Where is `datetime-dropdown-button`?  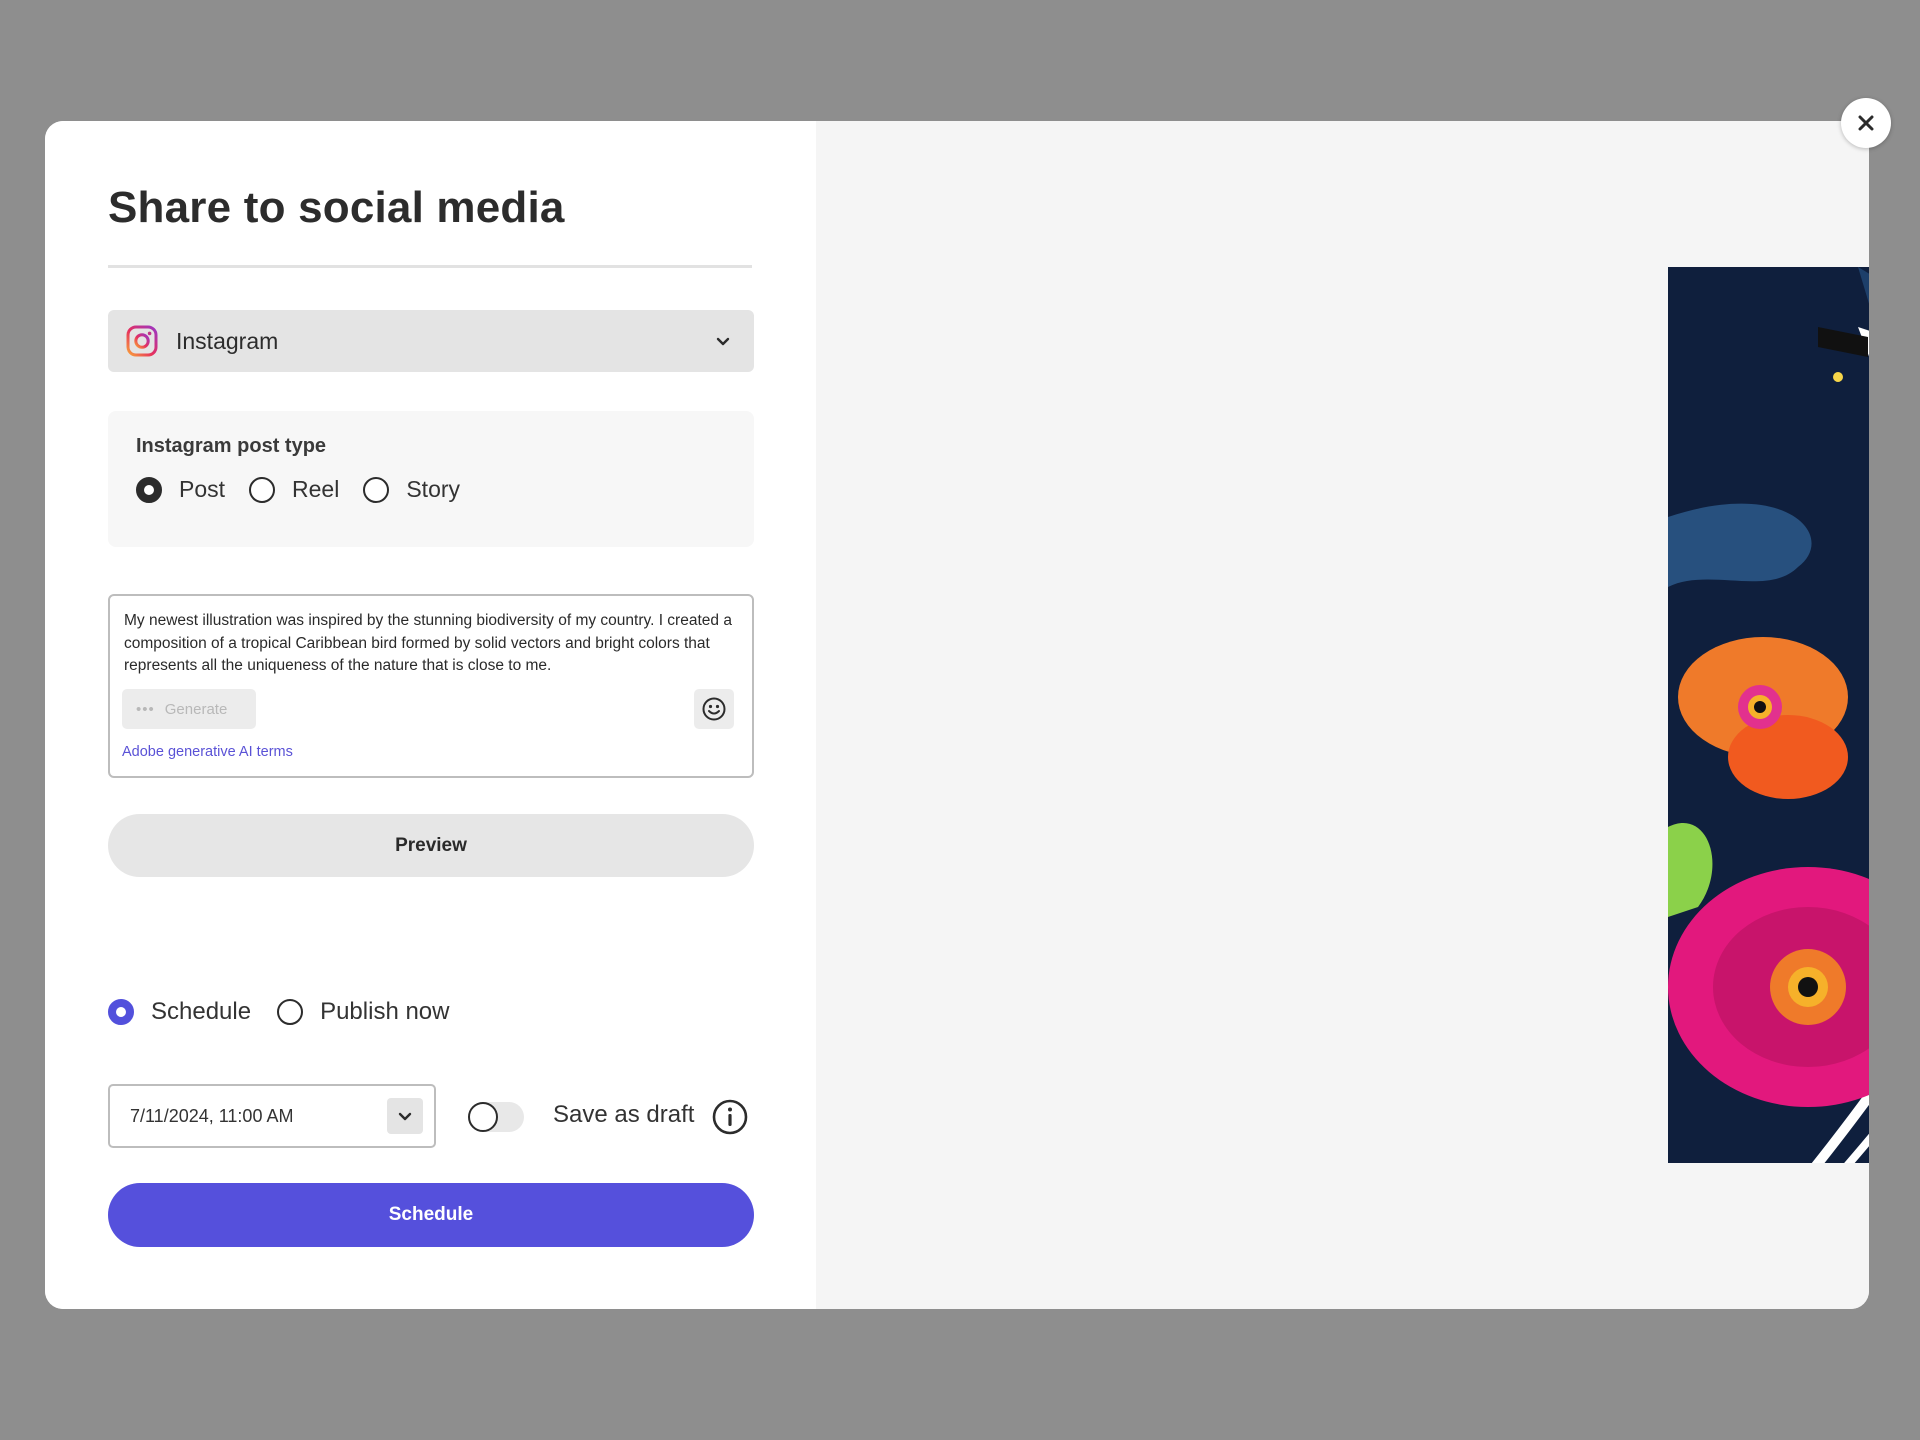
datetime-dropdown-button is located at coordinates (405, 1116).